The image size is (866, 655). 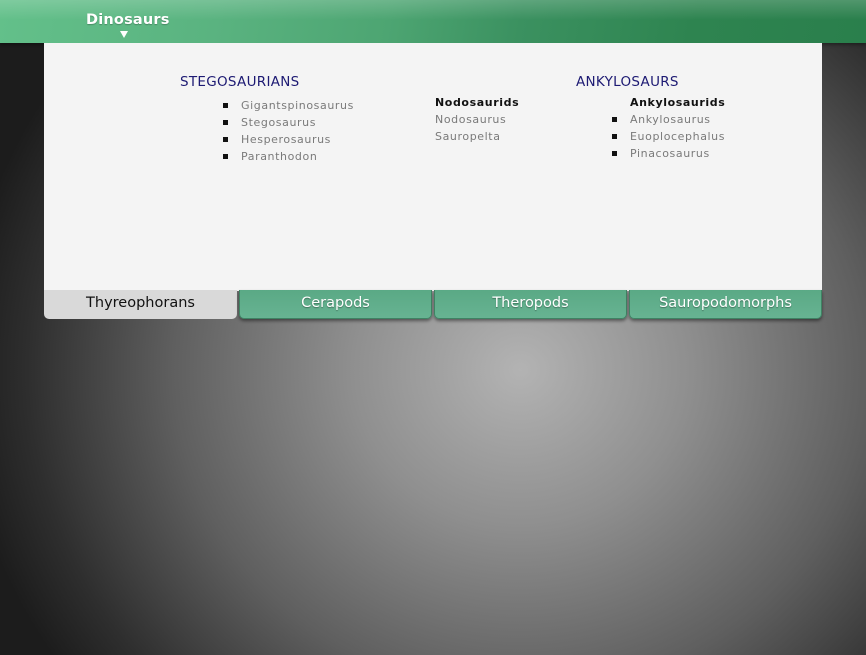 What do you see at coordinates (477, 102) in the screenshot?
I see `nodosaurids-subheading: Nodosaurids` at bounding box center [477, 102].